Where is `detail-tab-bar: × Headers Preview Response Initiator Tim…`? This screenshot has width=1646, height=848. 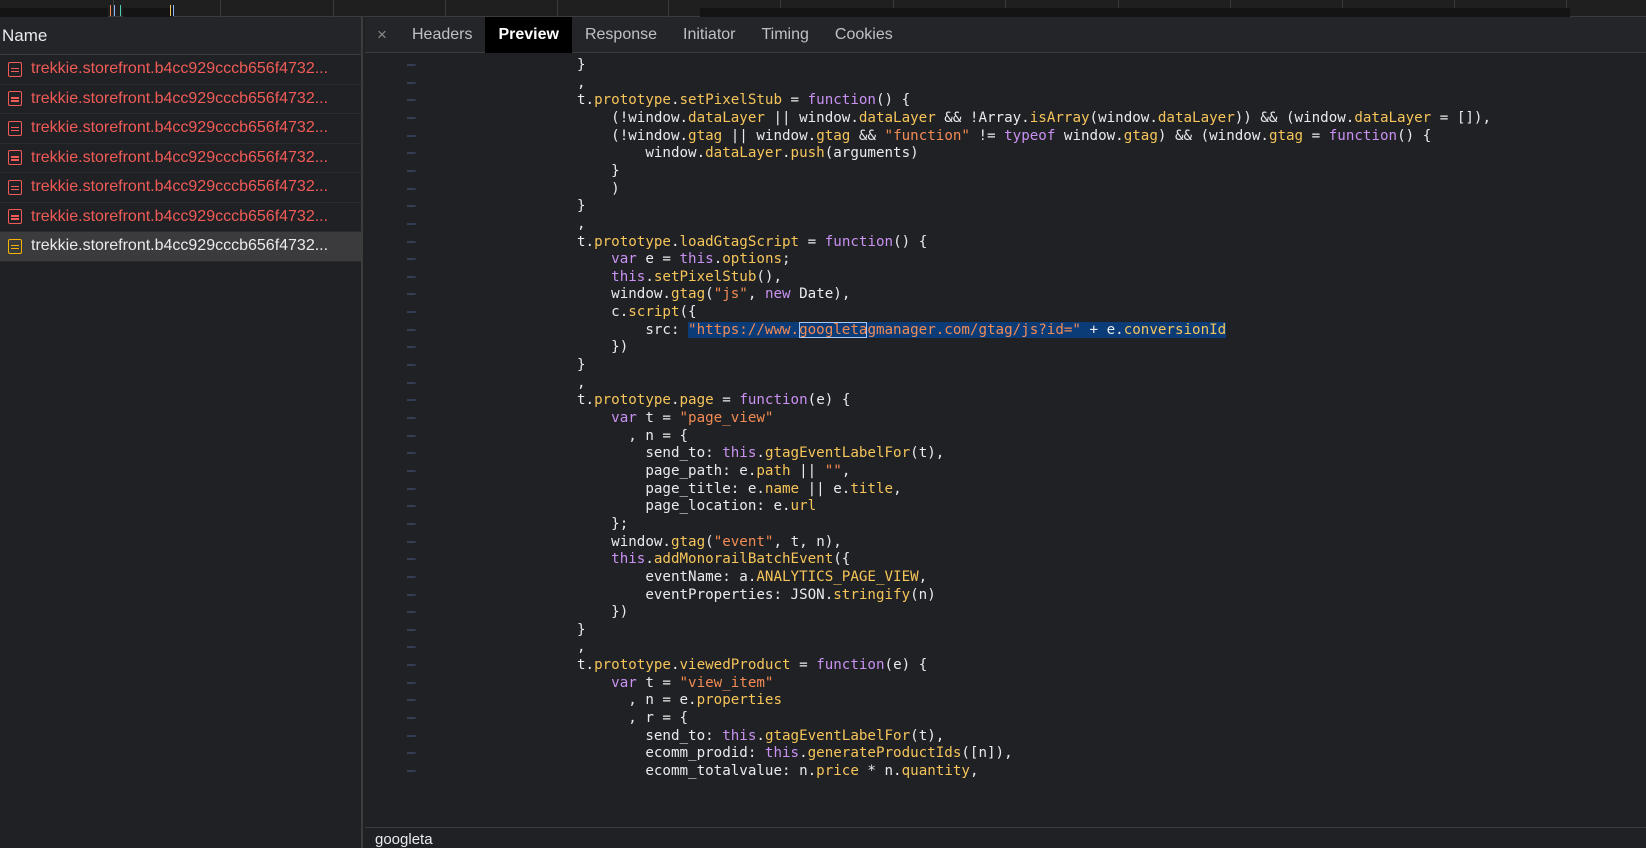
detail-tab-bar: × Headers Preview Response Initiator Tim… is located at coordinates (1005, 34).